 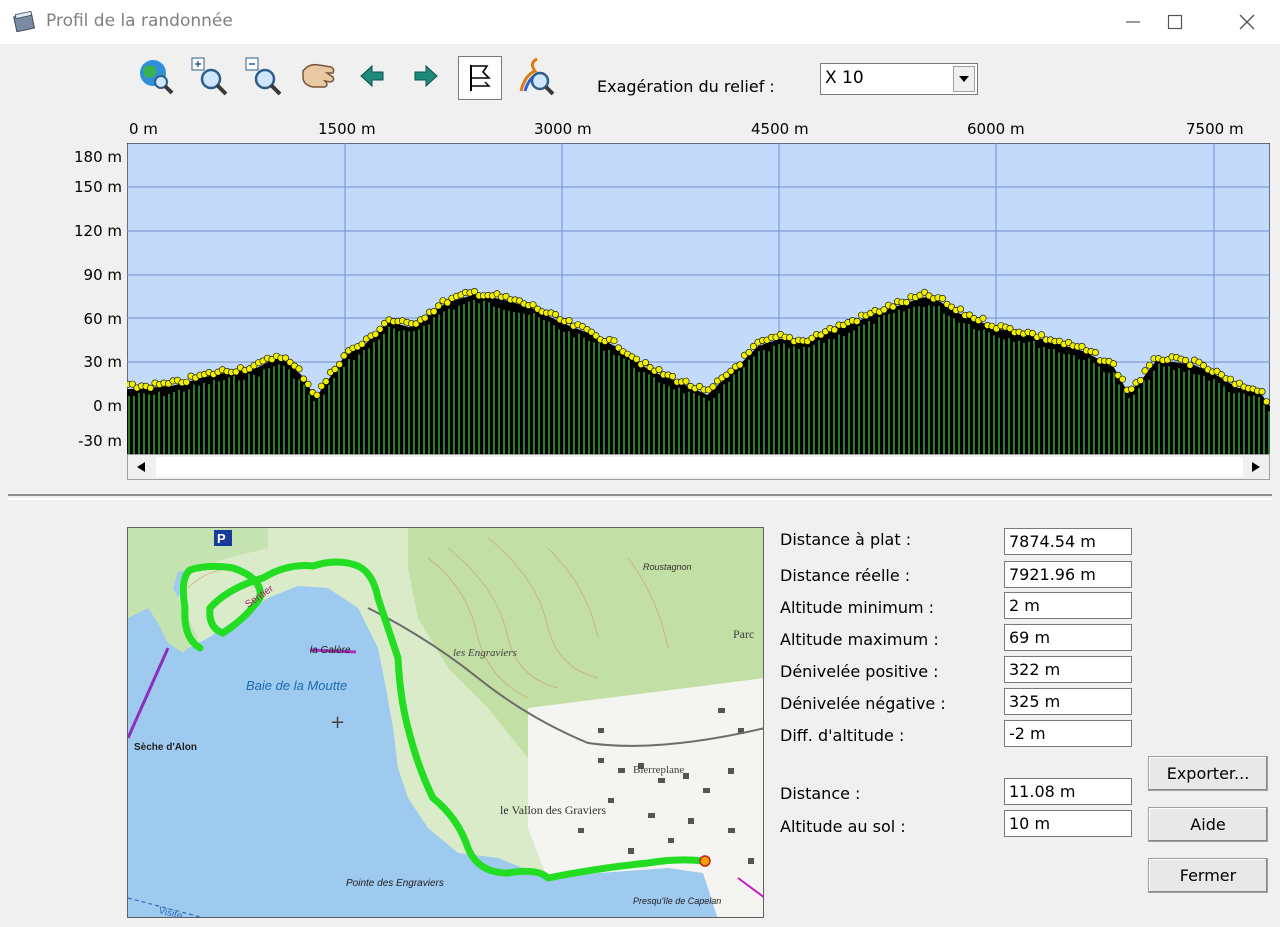 I want to click on stat-label: Distance réelle :, so click(x=845, y=575).